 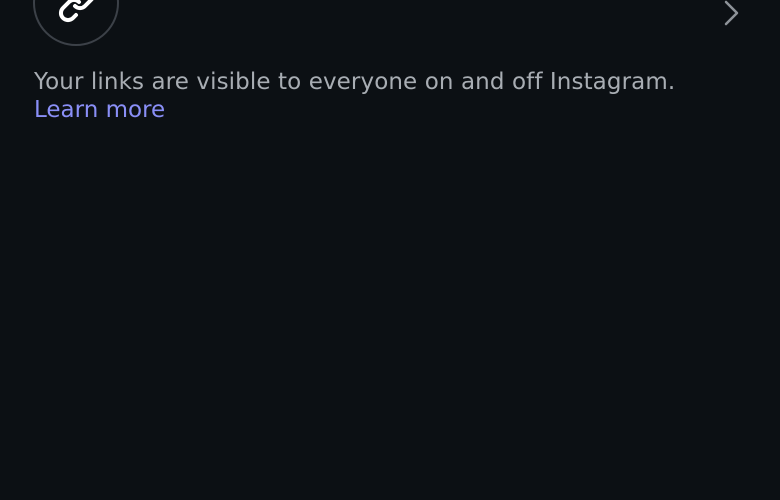 What do you see at coordinates (732, 14) in the screenshot?
I see `chevron-right-icon` at bounding box center [732, 14].